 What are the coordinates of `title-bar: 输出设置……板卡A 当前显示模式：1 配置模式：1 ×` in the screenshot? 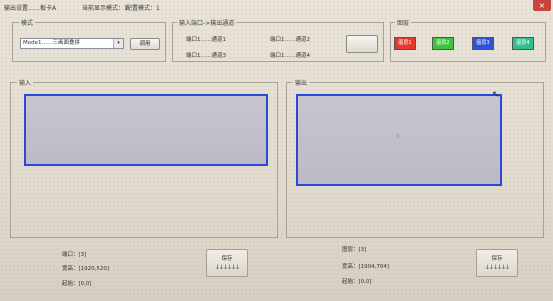 It's located at (276, 6).